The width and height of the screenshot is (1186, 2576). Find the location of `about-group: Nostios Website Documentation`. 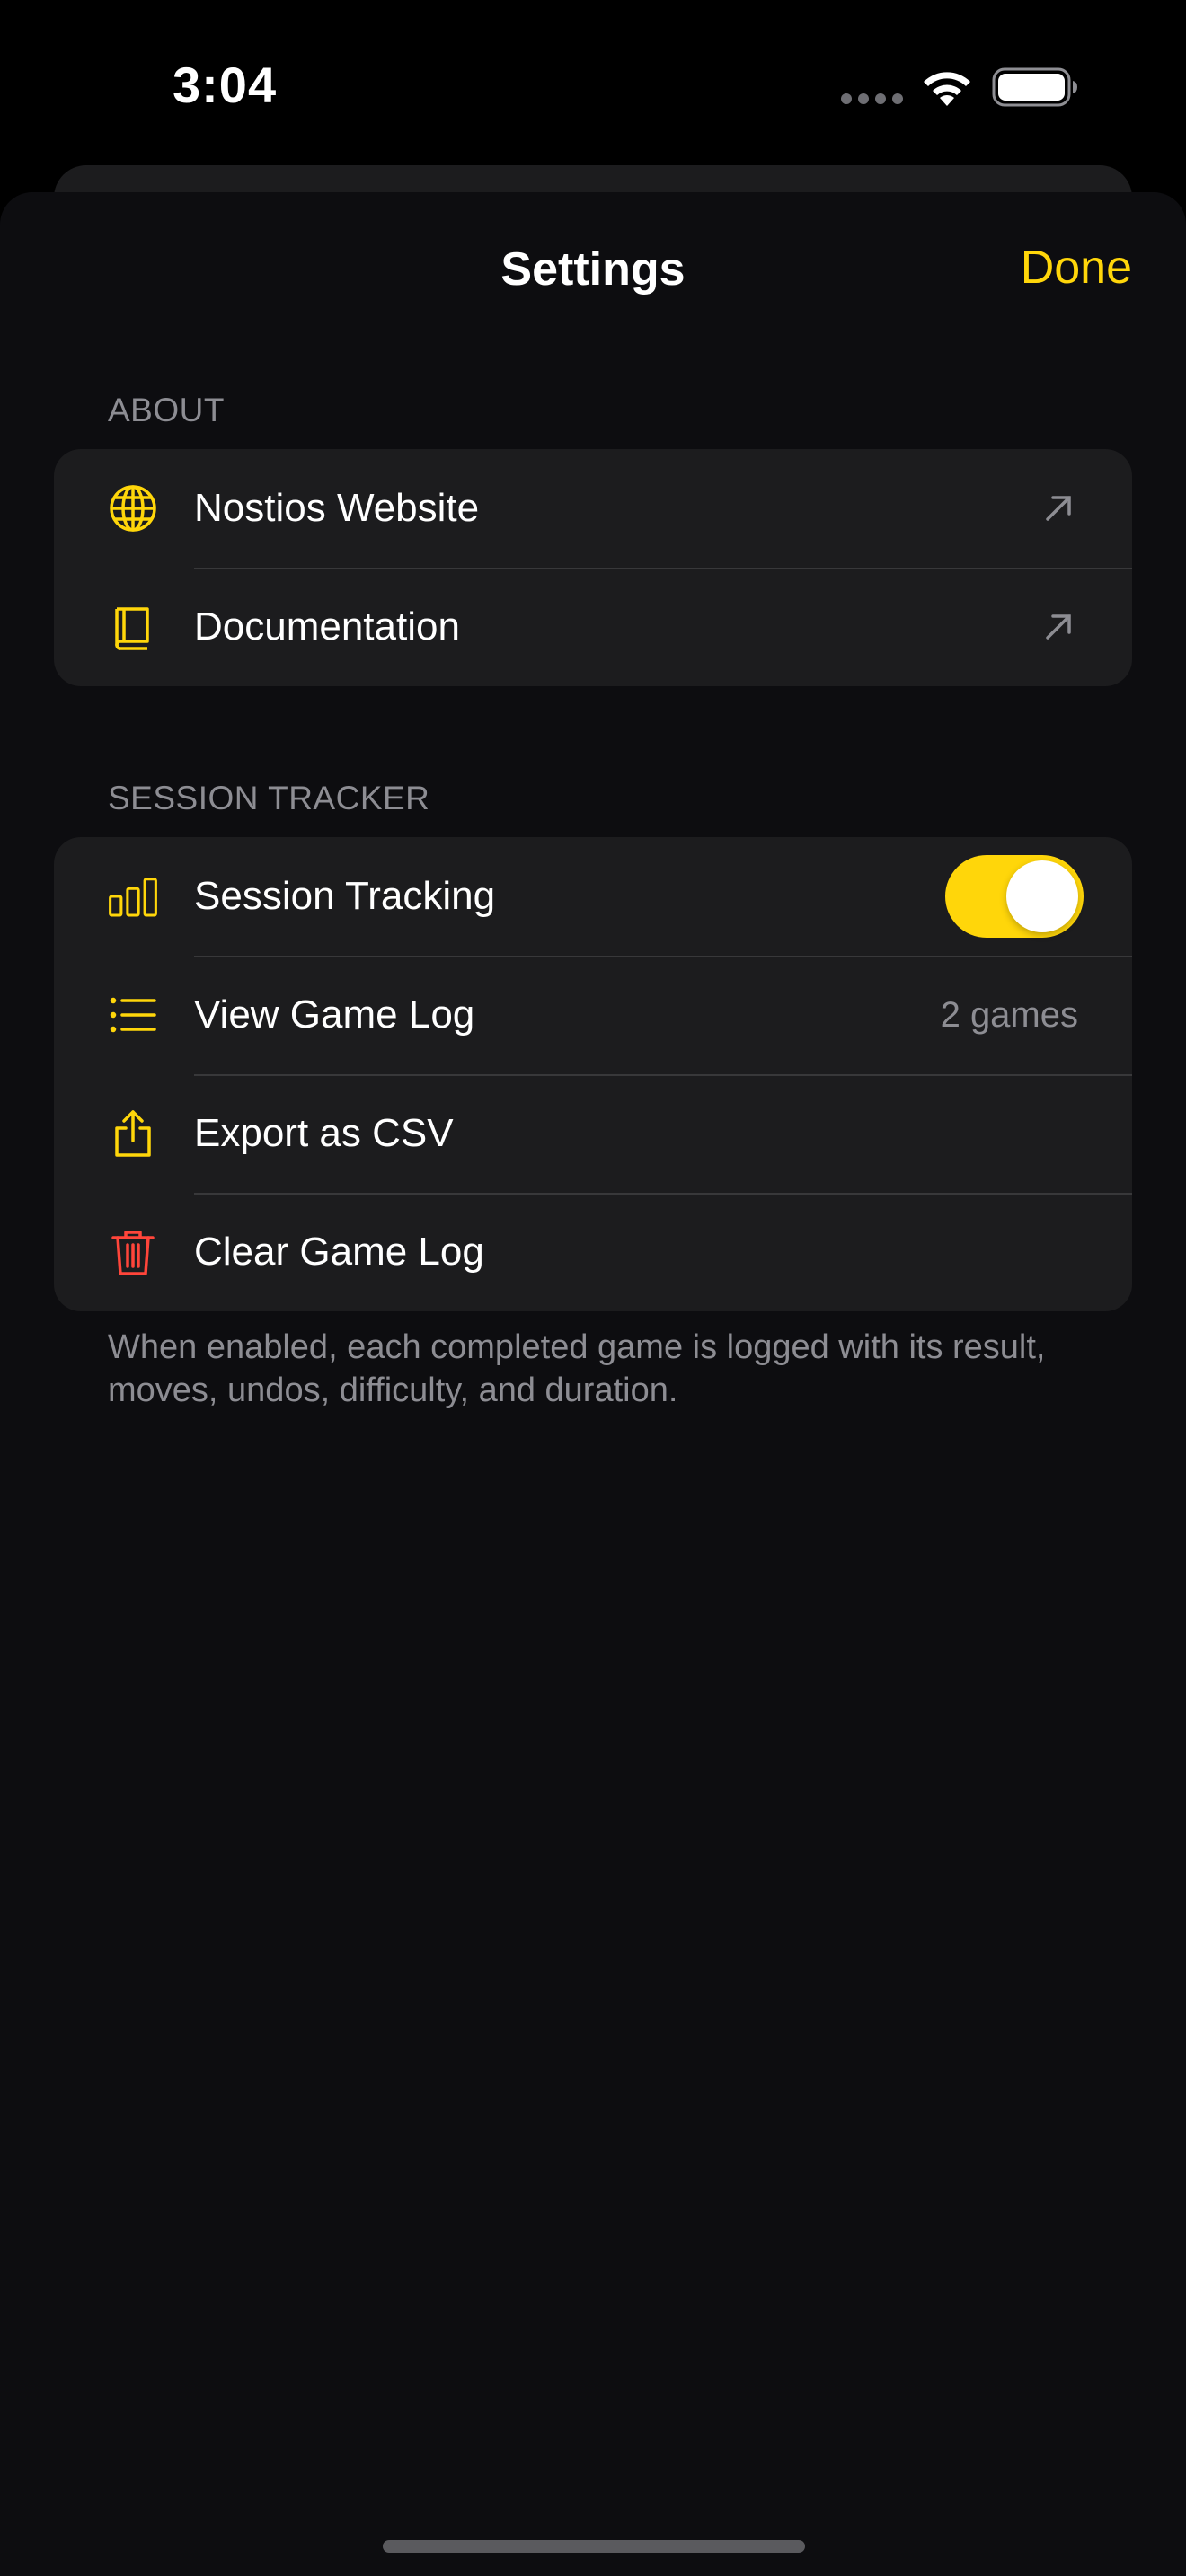

about-group: Nostios Website Documentation is located at coordinates (593, 567).